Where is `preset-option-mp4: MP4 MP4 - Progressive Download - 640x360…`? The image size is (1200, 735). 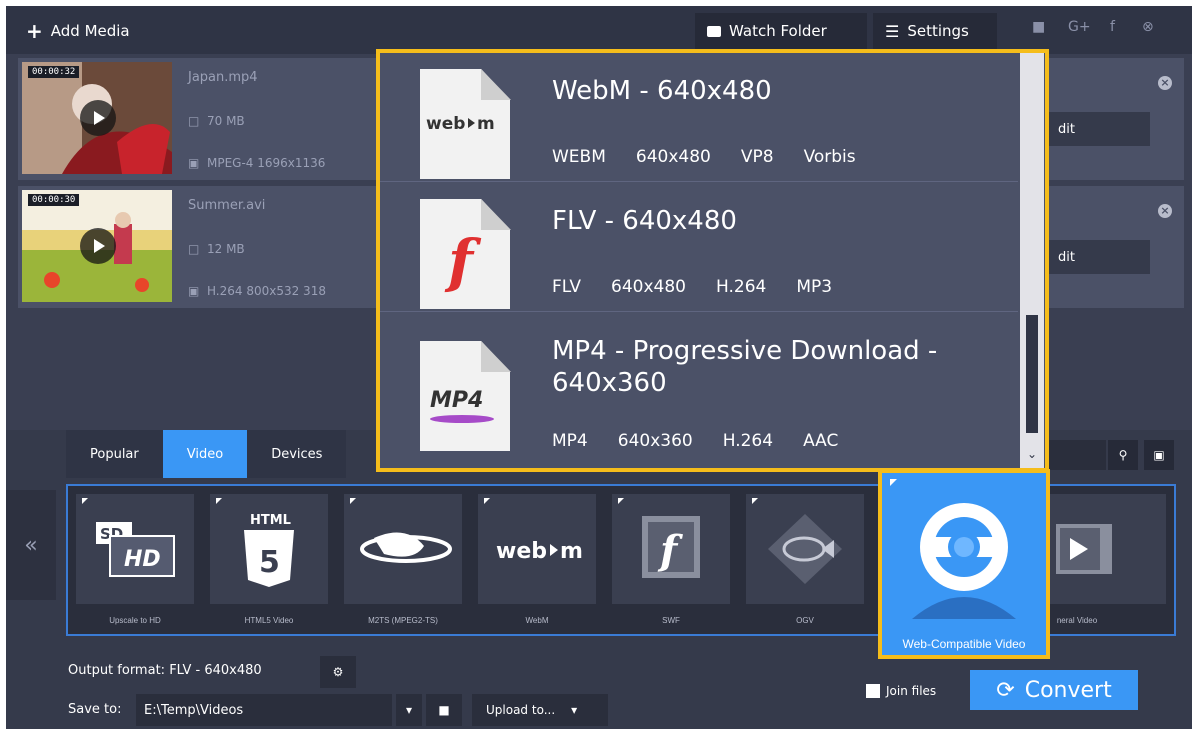 preset-option-mp4: MP4 MP4 - Progressive Download - 640x360… is located at coordinates (699, 390).